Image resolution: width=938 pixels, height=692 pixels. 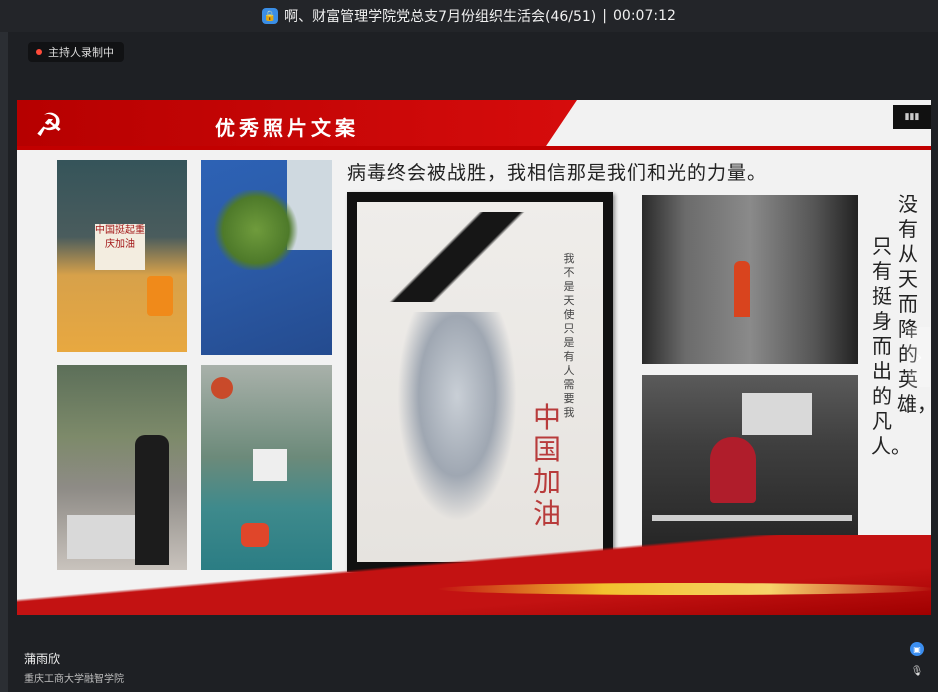 I want to click on slide-caption: 病毒终会被战胜，我相信那是我们和光的力量。, so click(x=557, y=173).